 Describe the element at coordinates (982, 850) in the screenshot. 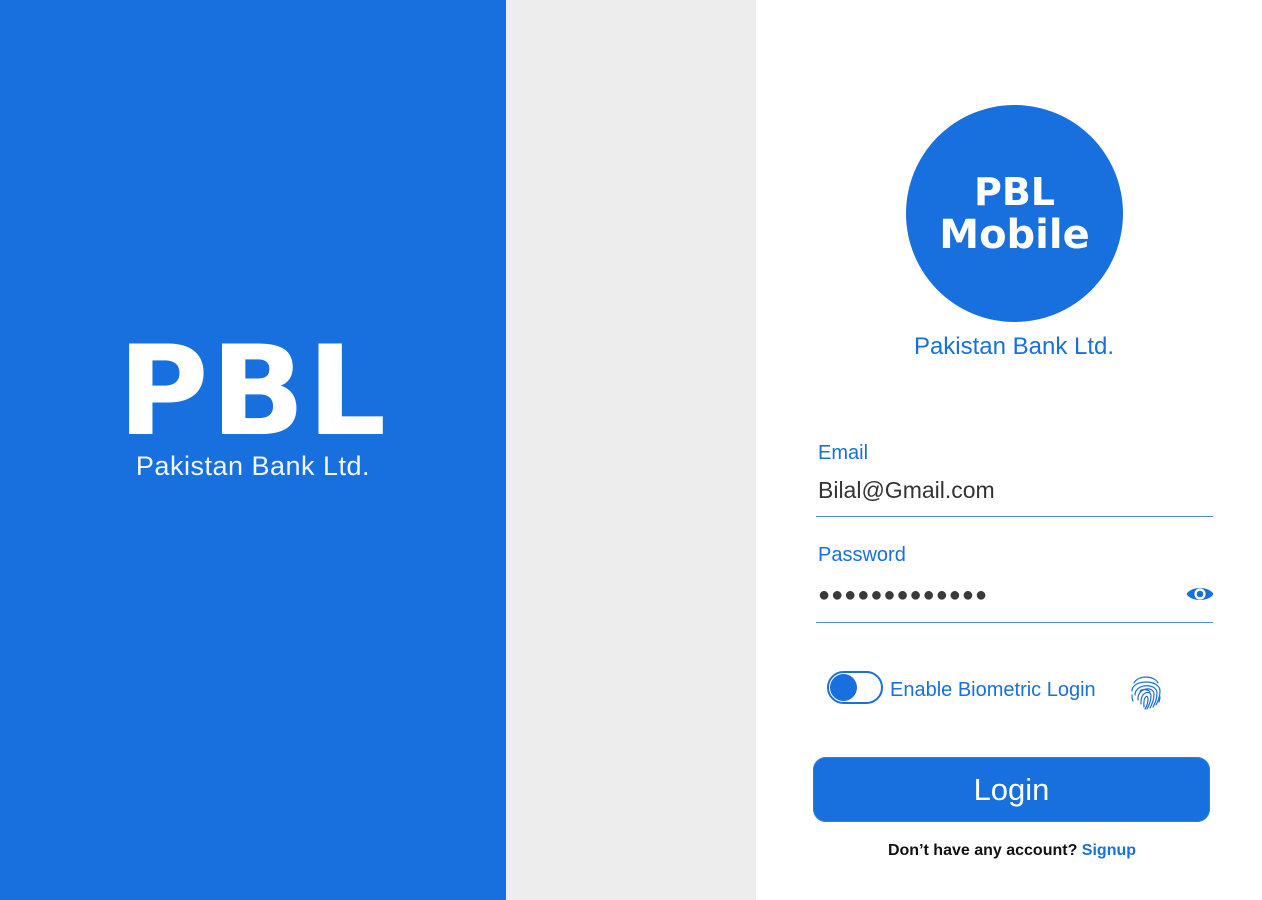

I see `signup-prompt: Don’t have any account?` at that location.